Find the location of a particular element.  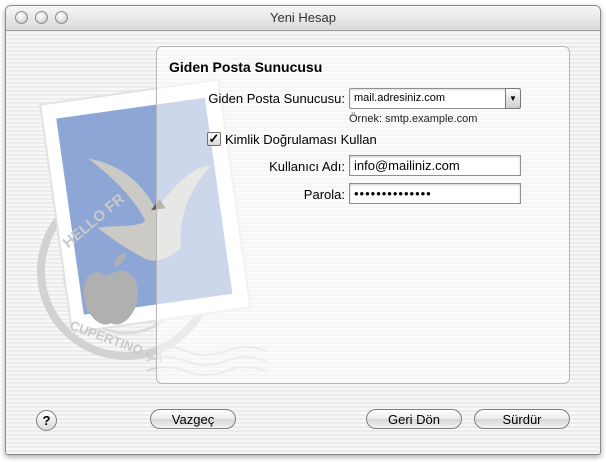

cancel-button: Vazgeç is located at coordinates (193, 419).